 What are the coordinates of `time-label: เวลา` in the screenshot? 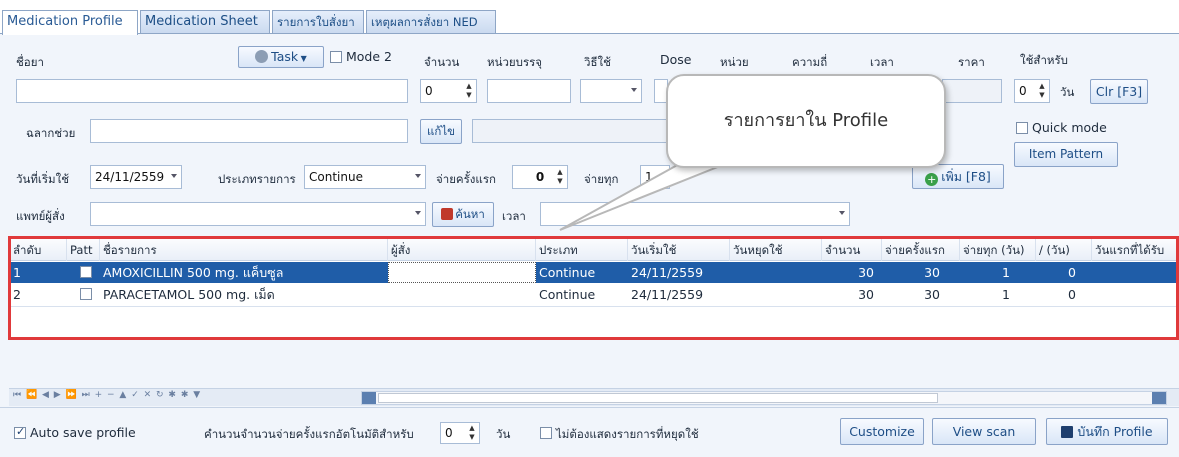 It's located at (882, 62).